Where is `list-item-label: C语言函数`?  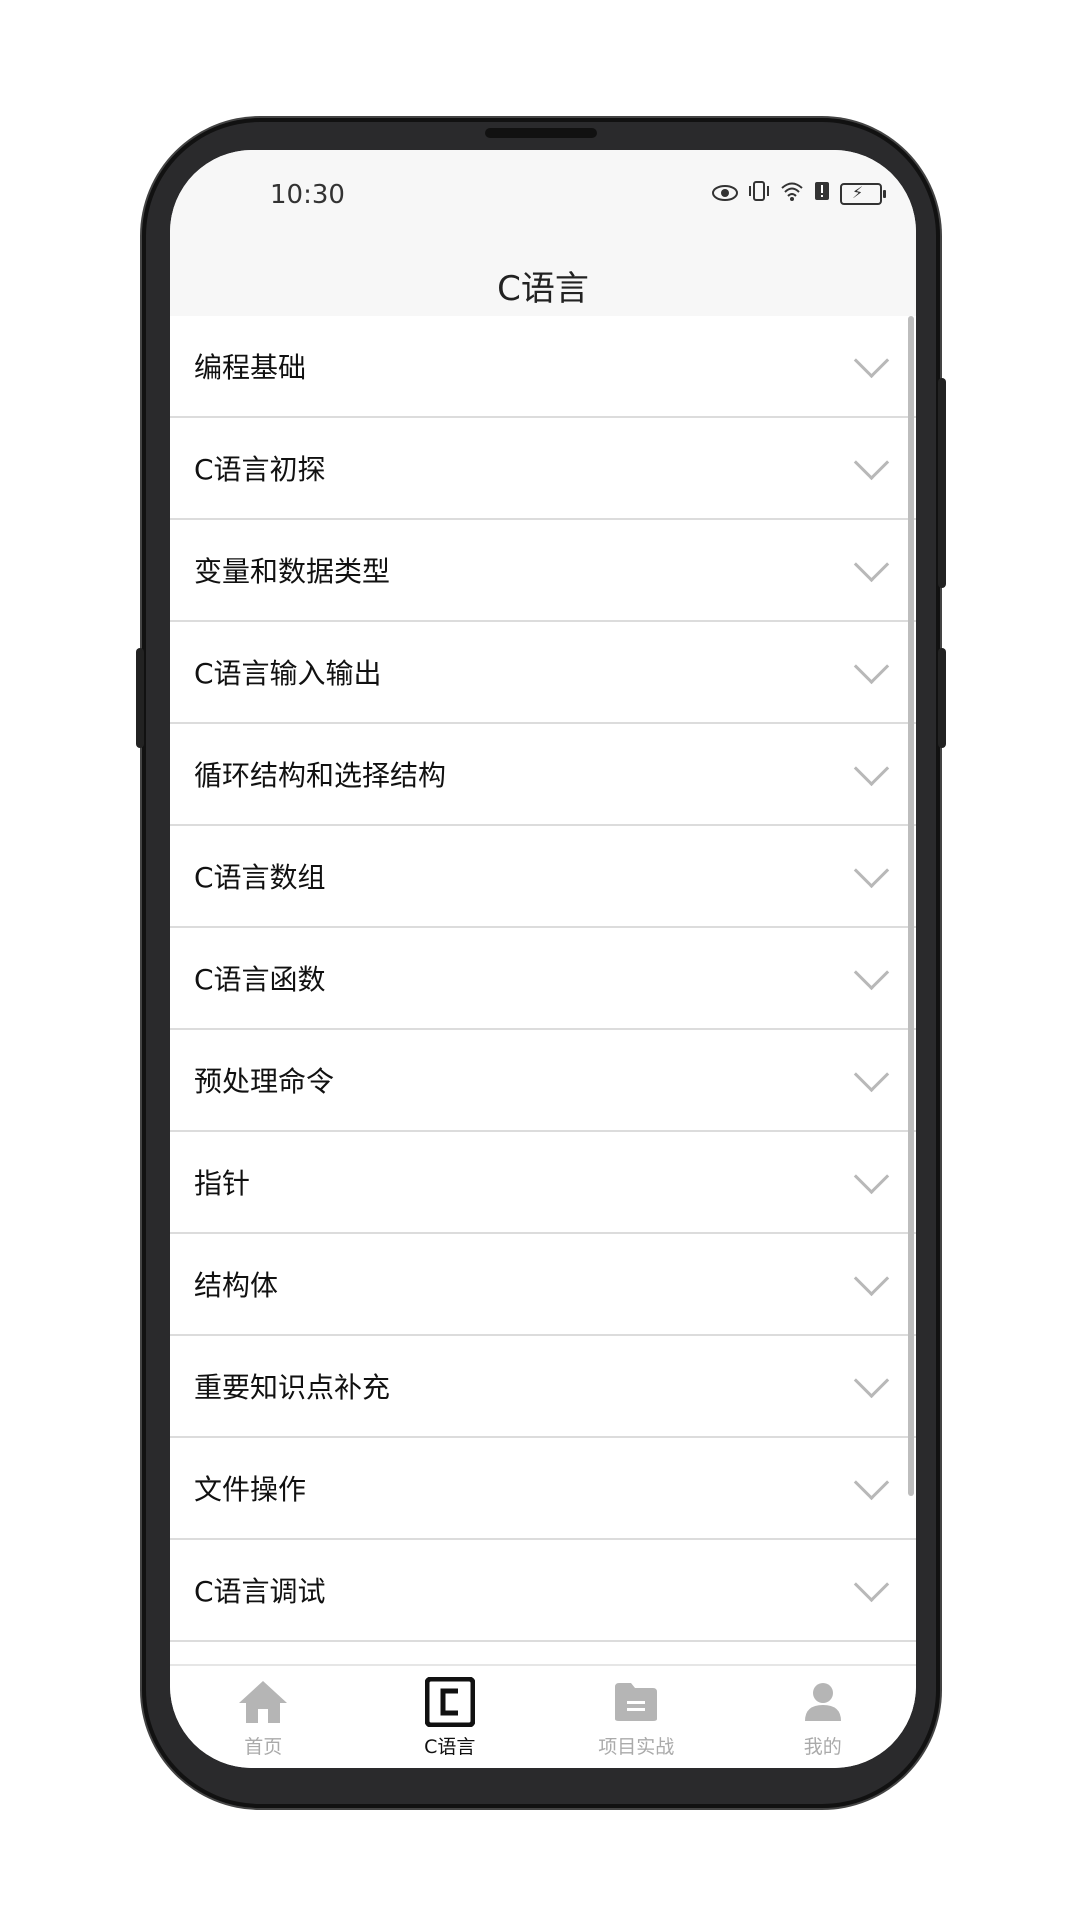
list-item-label: C语言函数 is located at coordinates (260, 979).